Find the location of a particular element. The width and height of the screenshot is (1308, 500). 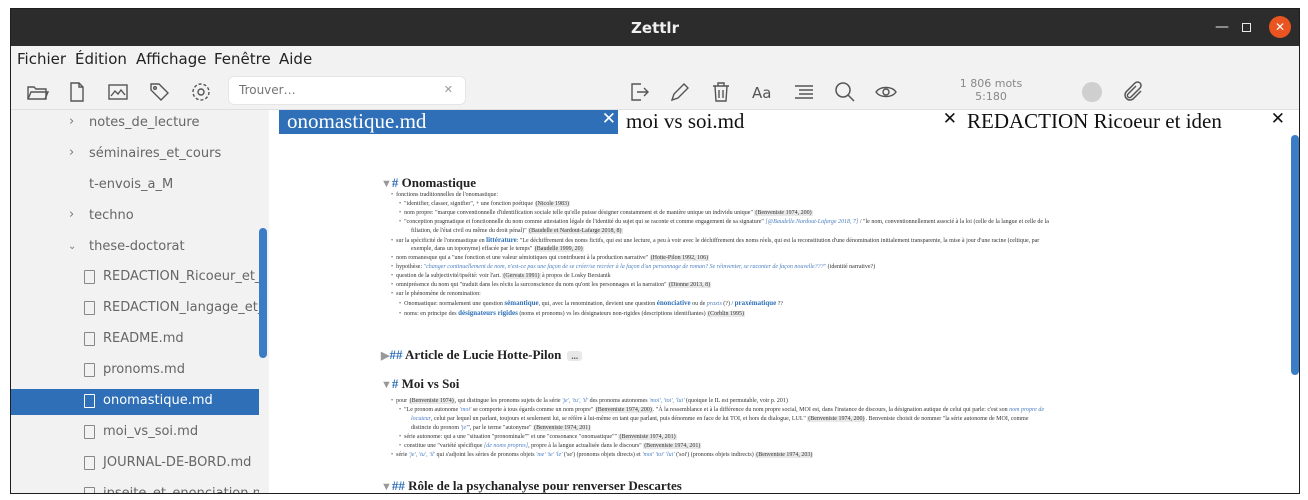

tree-item-label: notes_de_lecture is located at coordinates (144, 122).